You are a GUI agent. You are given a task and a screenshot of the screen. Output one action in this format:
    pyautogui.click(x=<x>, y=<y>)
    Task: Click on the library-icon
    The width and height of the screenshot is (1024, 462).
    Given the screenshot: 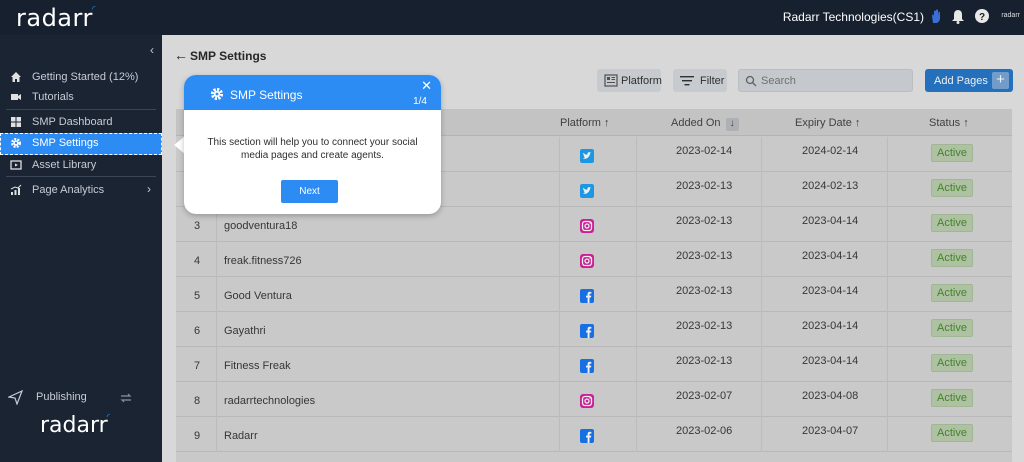 What is the action you would take?
    pyautogui.click(x=16, y=165)
    